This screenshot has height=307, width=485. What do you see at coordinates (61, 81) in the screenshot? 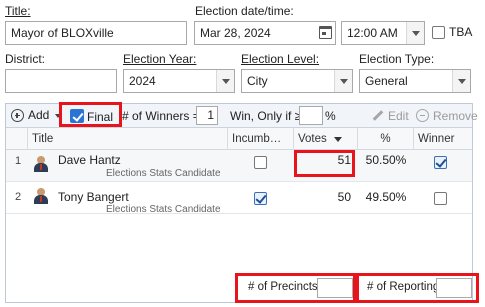
I see `district-input` at bounding box center [61, 81].